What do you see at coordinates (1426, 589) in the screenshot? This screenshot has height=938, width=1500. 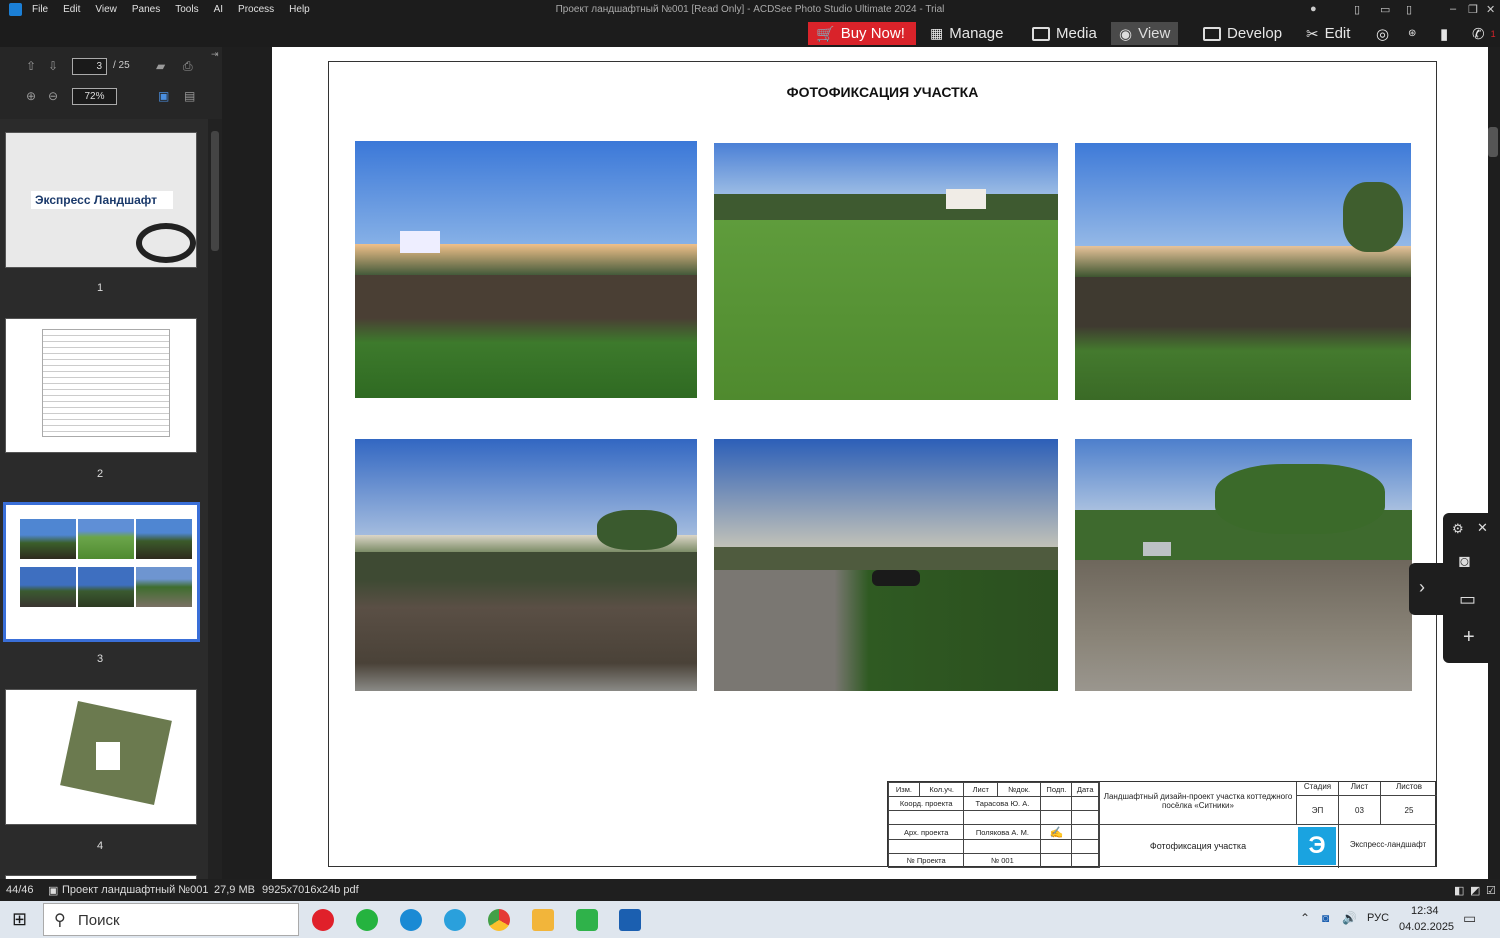 I see `capture-toggle: ›` at bounding box center [1426, 589].